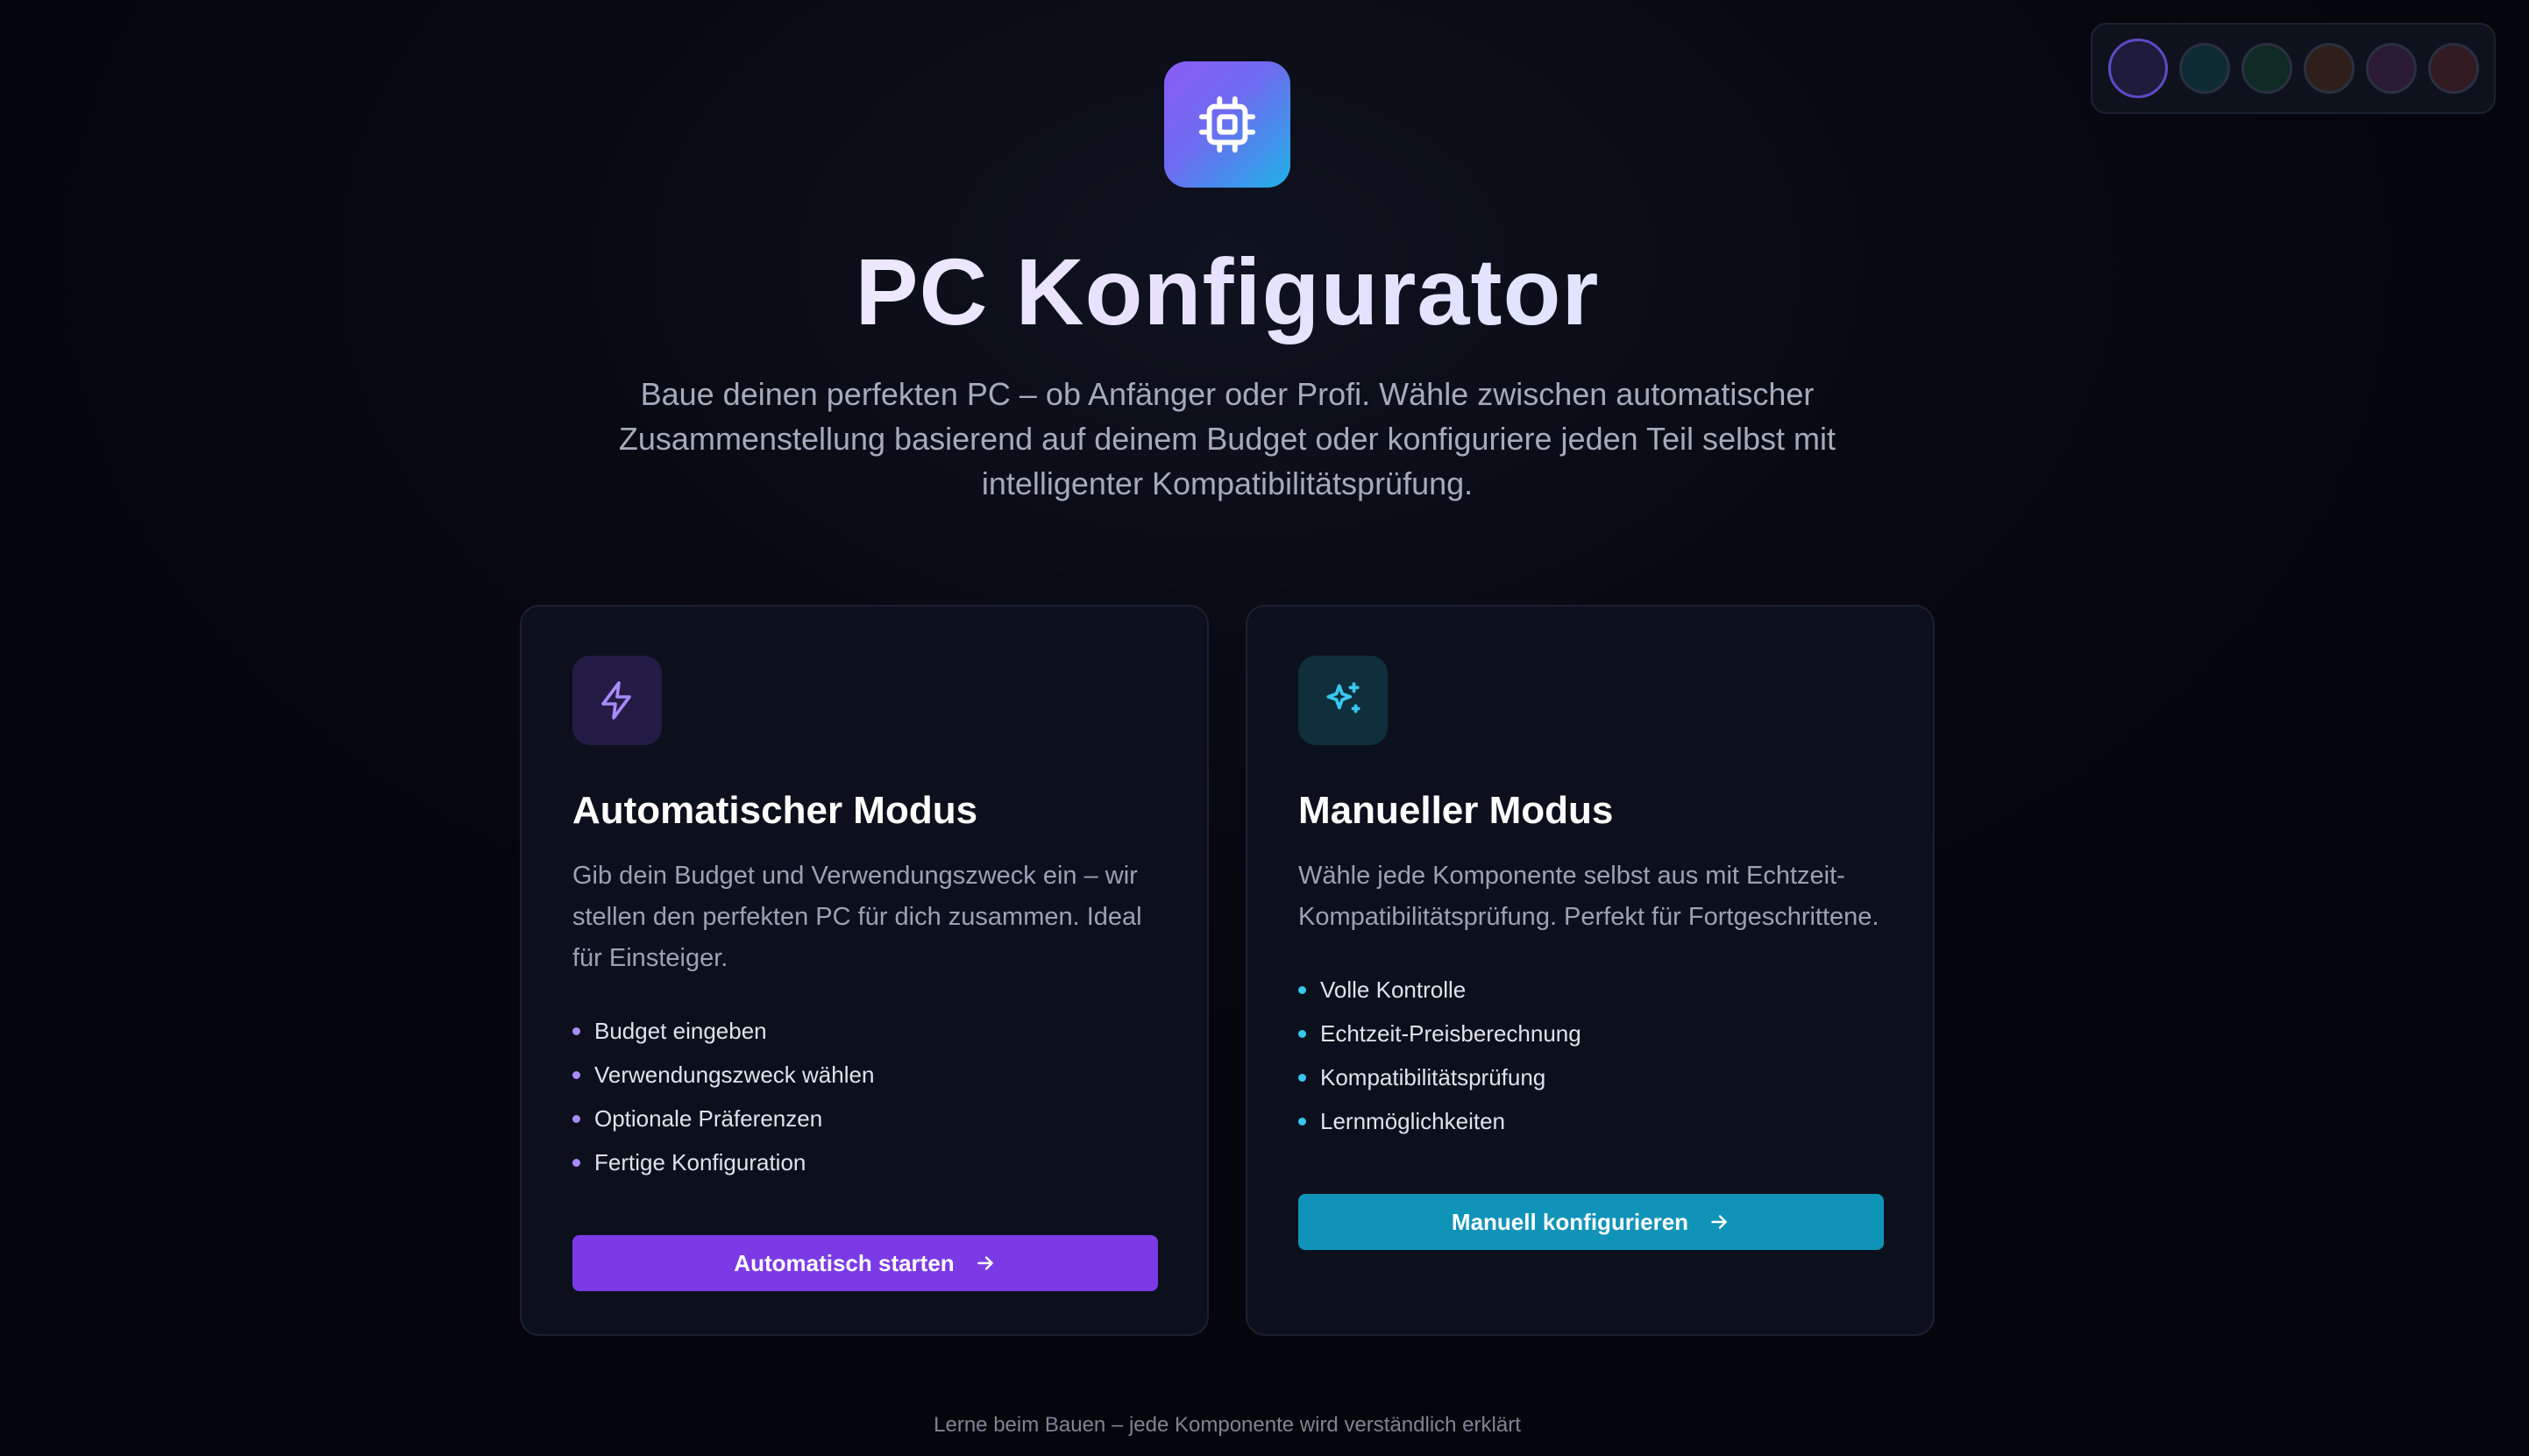  What do you see at coordinates (1456, 810) in the screenshot?
I see `manual-mode-title: Manueller Modus` at bounding box center [1456, 810].